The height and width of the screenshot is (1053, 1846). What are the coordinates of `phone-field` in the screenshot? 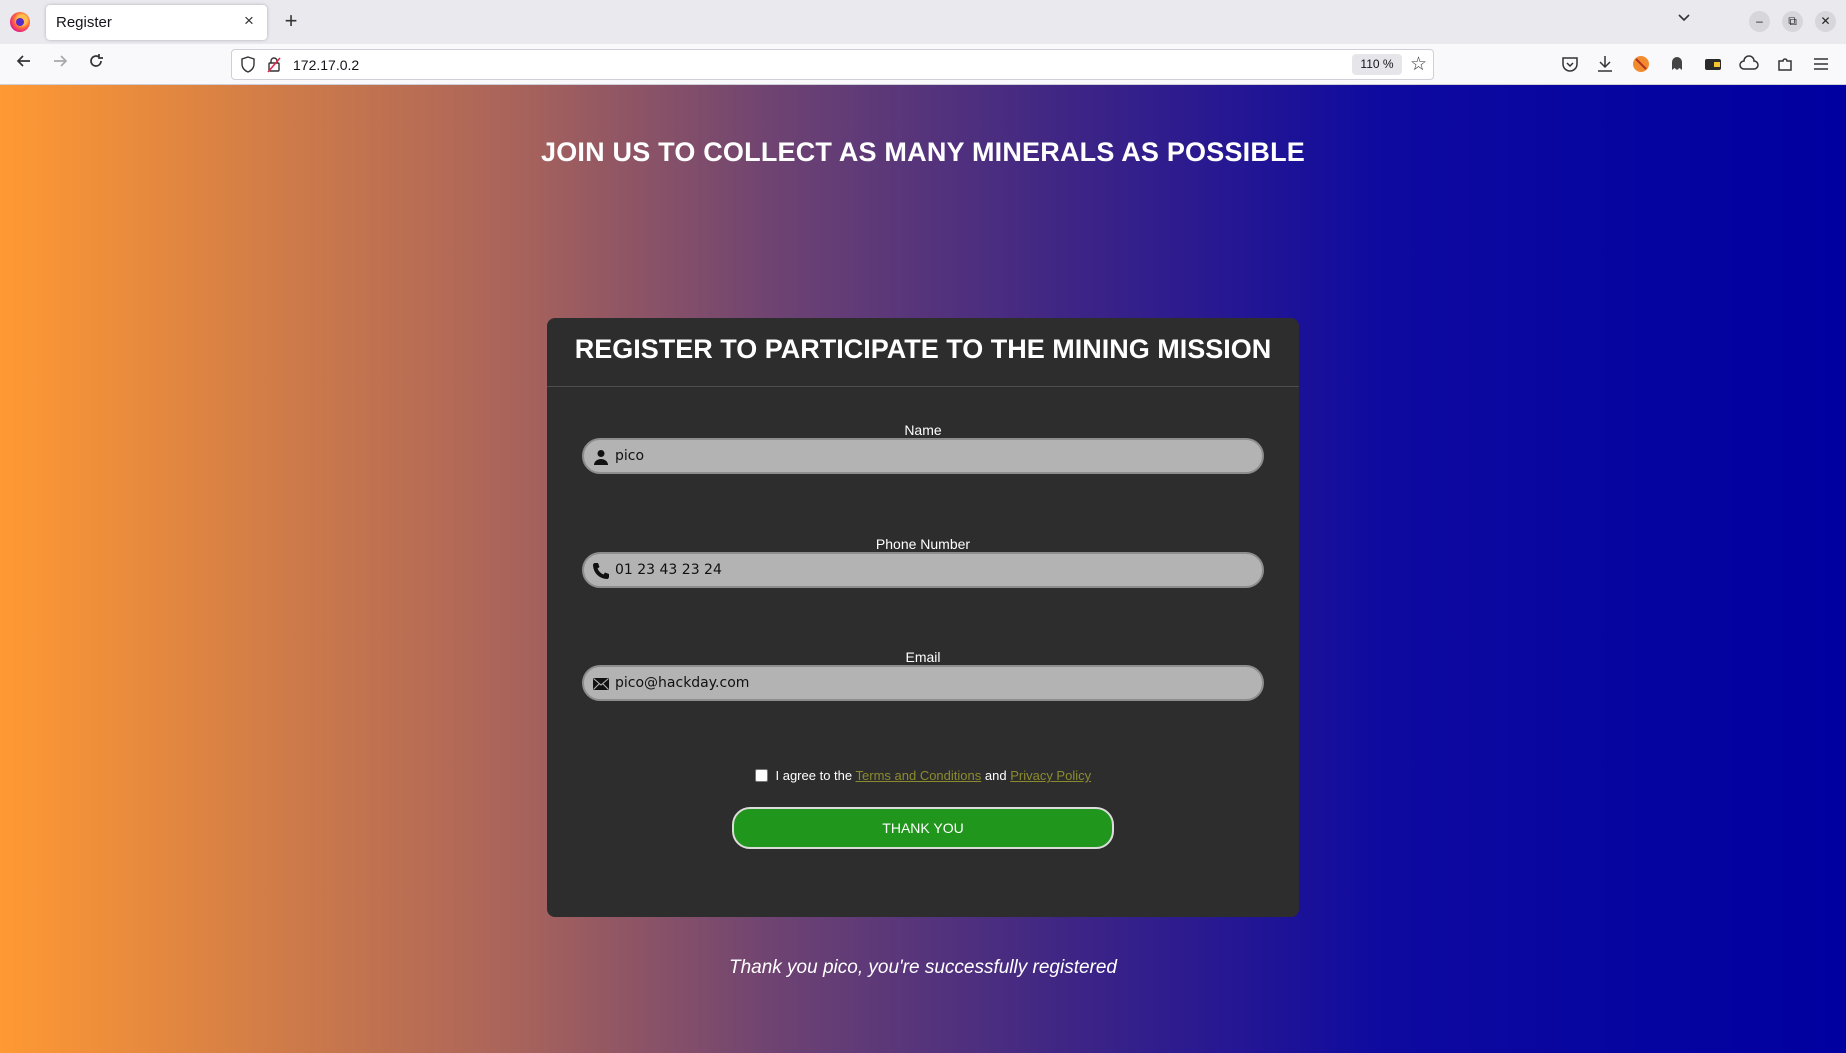 It's located at (923, 570).